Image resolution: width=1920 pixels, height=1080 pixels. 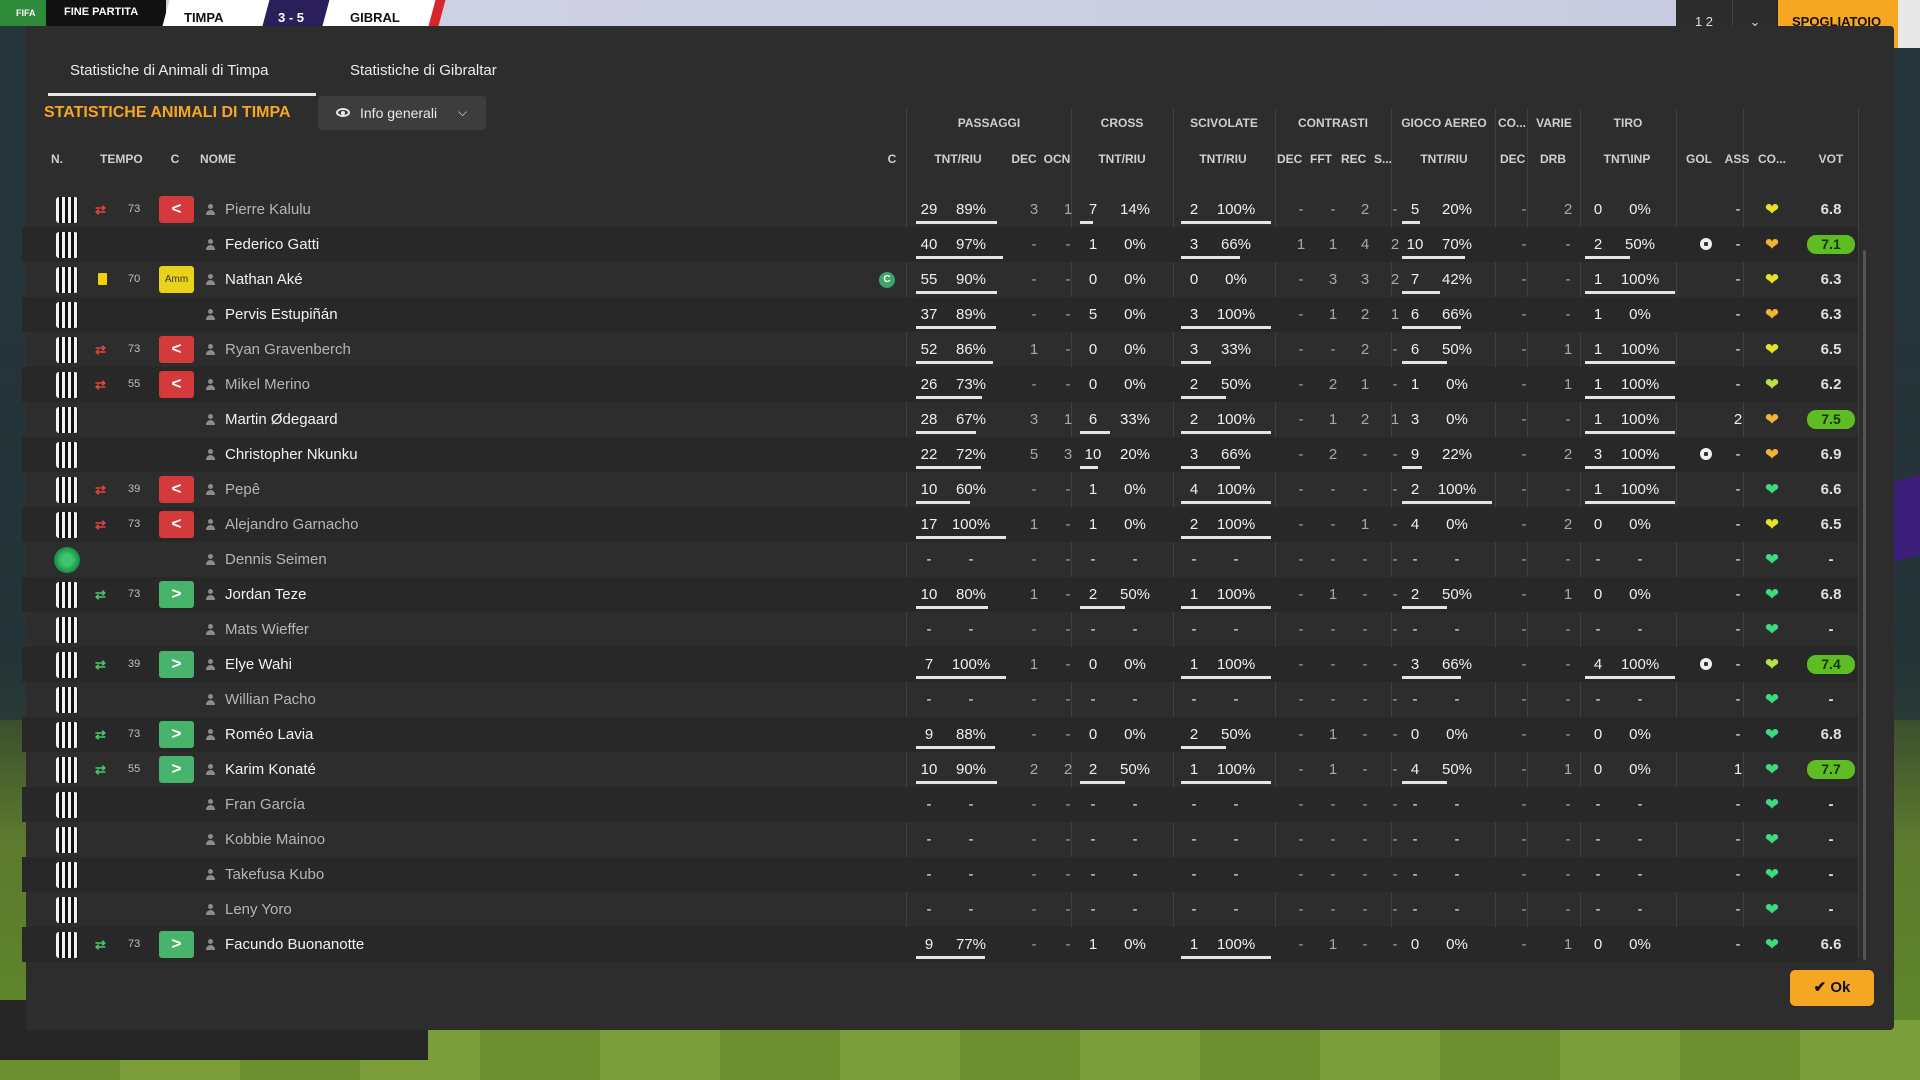 I want to click on tackles-bar, so click(x=1226, y=327).